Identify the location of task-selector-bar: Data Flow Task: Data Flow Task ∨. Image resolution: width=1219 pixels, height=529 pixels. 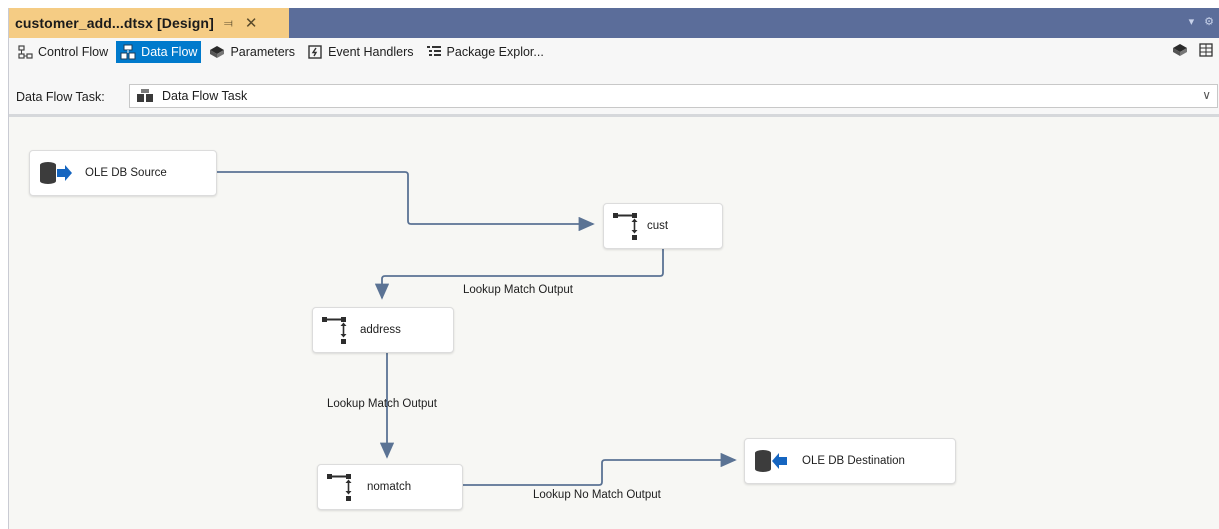
(614, 90).